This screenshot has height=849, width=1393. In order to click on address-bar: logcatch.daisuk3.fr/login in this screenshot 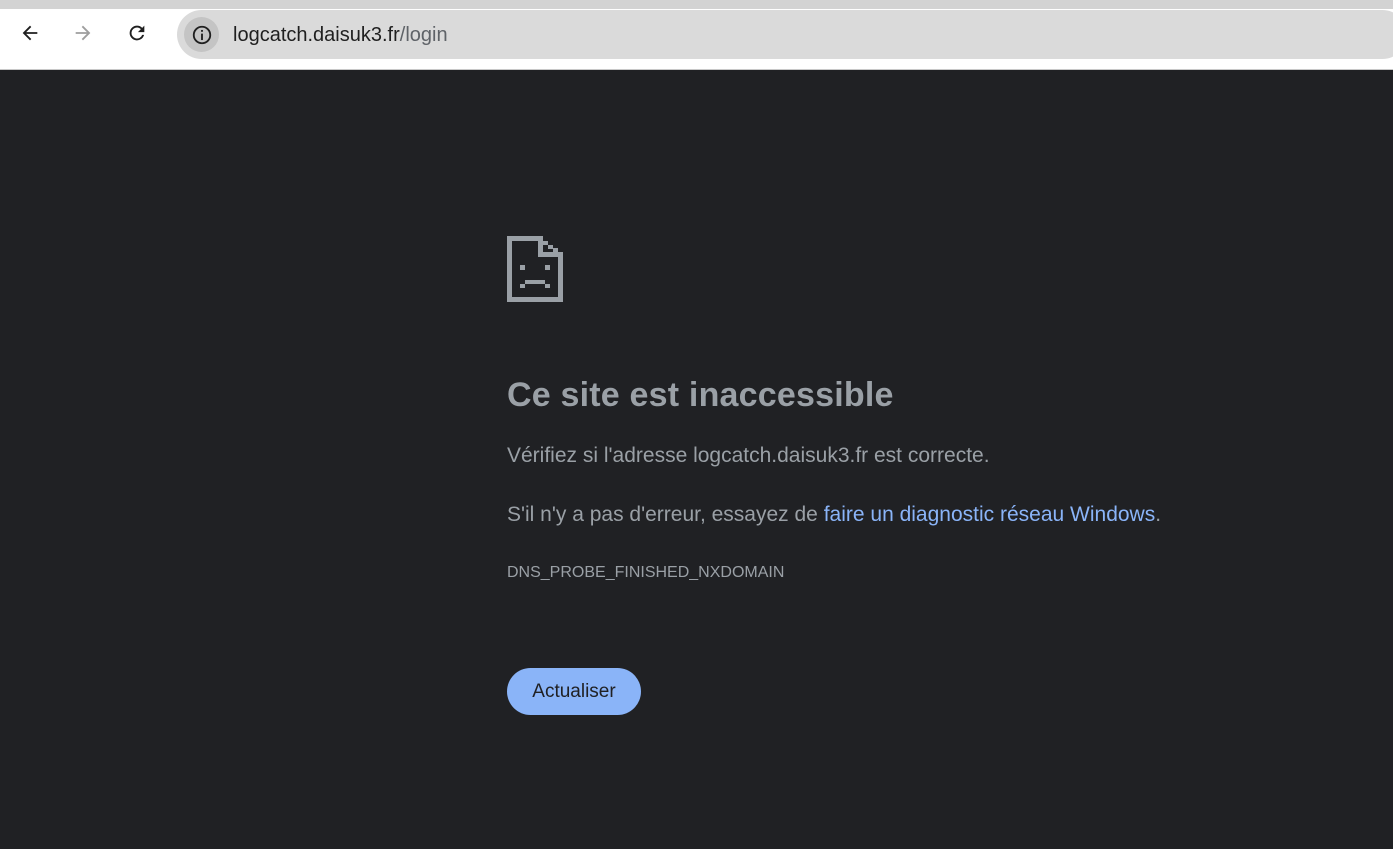, I will do `click(785, 34)`.